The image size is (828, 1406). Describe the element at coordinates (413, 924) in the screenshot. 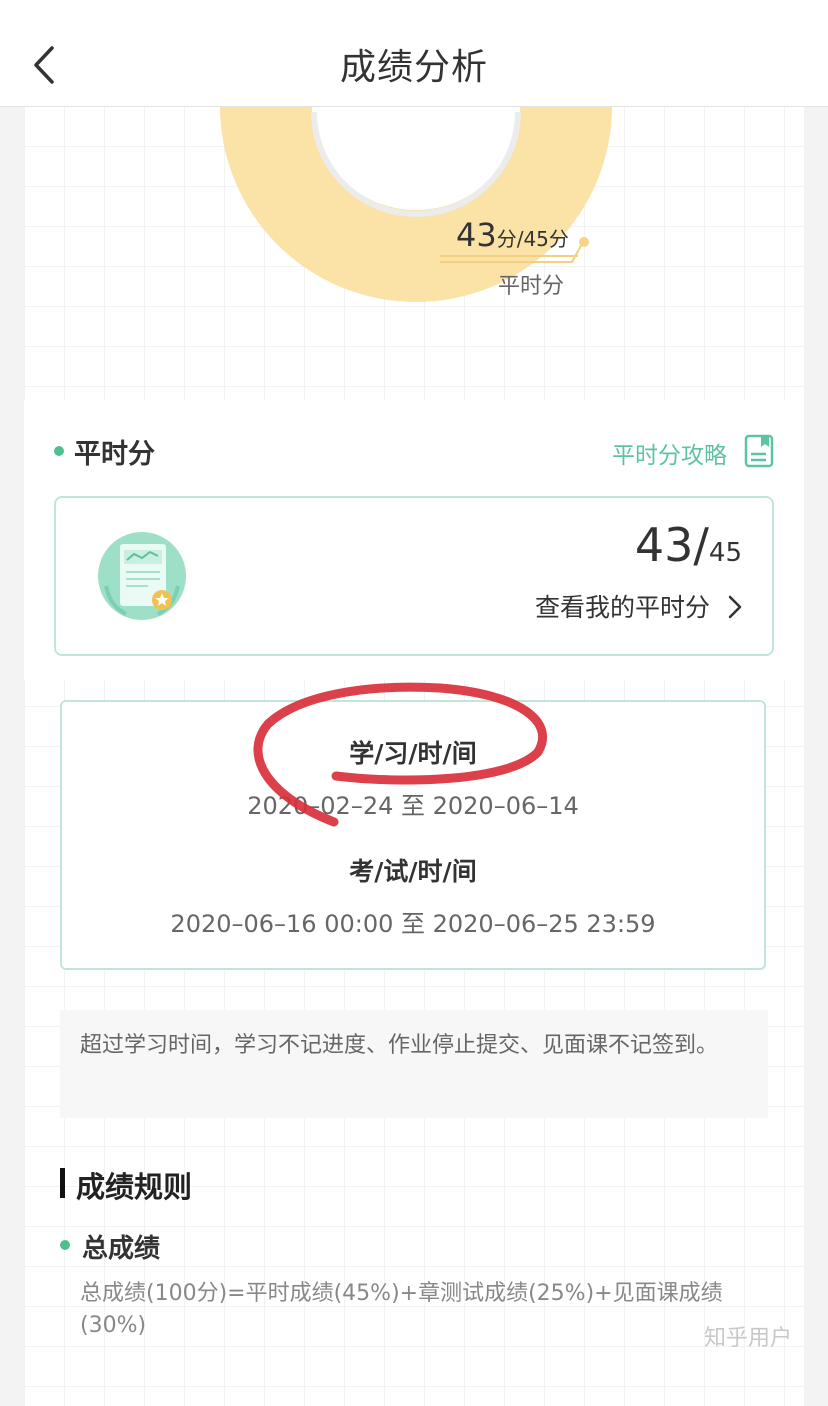

I see `exam-time-range: 2020–06–16 00:00 至 2020–06–25 23:59` at that location.